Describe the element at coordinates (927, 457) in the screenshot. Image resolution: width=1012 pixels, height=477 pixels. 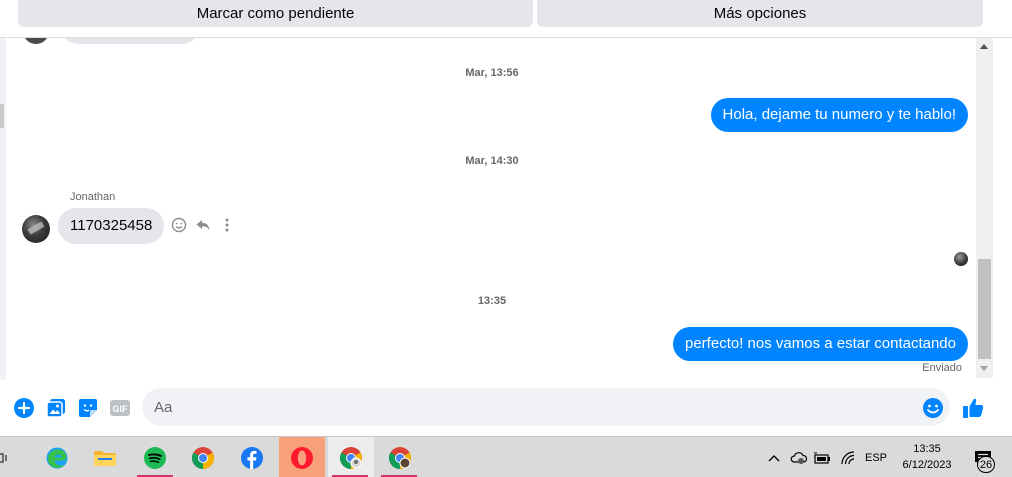
I see `system-clock: 13:35 6/12/2023` at that location.